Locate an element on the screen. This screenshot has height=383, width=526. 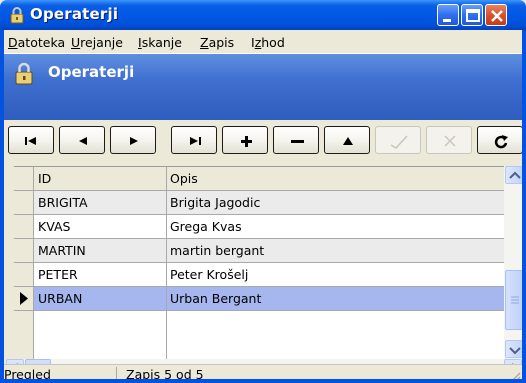
last-record-icon is located at coordinates (194, 141).